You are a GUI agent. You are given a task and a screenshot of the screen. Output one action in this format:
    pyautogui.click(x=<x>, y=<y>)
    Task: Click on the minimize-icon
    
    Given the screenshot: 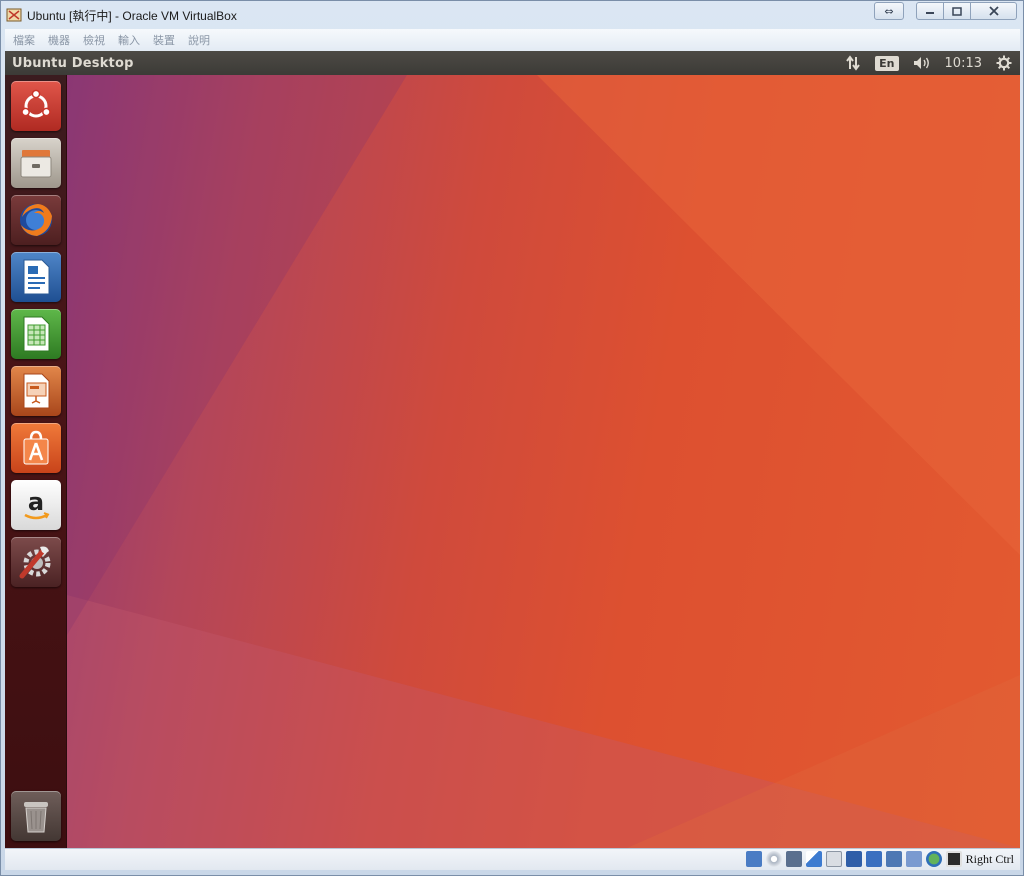 What is the action you would take?
    pyautogui.click(x=930, y=13)
    